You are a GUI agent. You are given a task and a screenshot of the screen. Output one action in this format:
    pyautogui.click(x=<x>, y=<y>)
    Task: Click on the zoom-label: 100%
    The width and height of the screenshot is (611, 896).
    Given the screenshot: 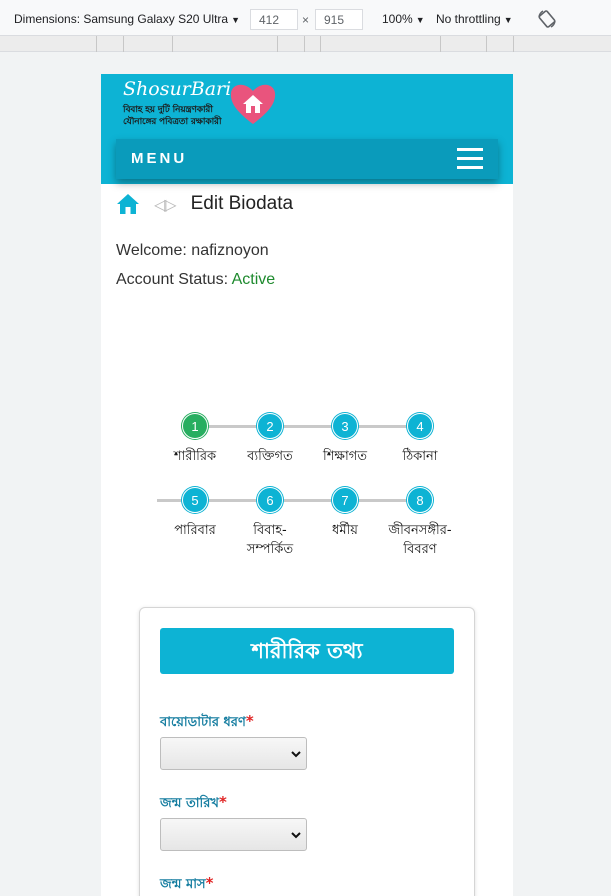 What is the action you would take?
    pyautogui.click(x=397, y=19)
    